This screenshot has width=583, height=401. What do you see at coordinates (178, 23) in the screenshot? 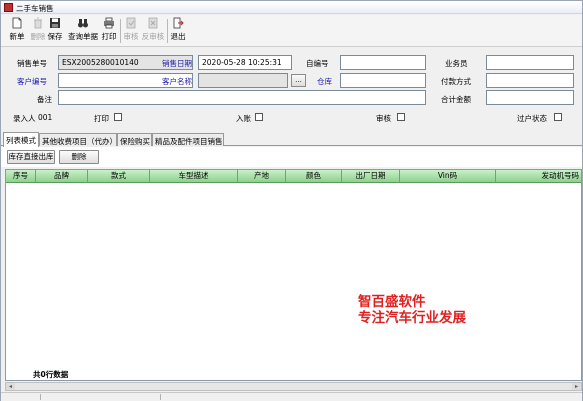
I see `exit-icon` at bounding box center [178, 23].